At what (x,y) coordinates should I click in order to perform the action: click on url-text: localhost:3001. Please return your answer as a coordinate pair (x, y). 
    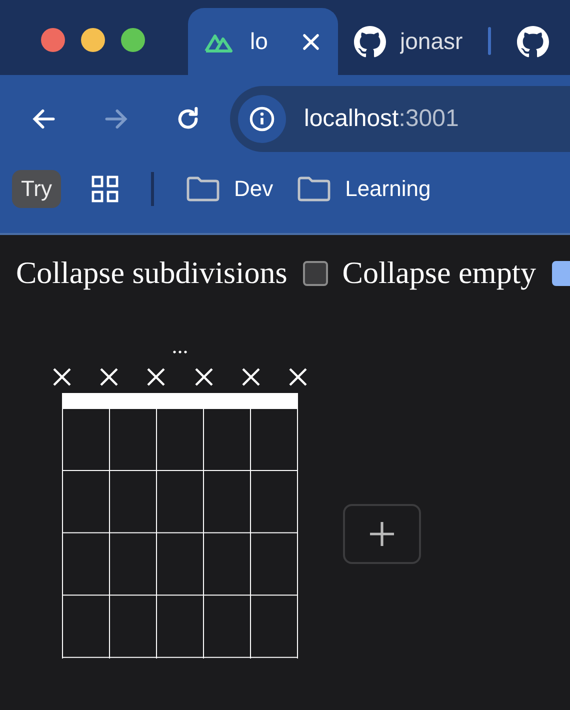
    Looking at the image, I should click on (381, 119).